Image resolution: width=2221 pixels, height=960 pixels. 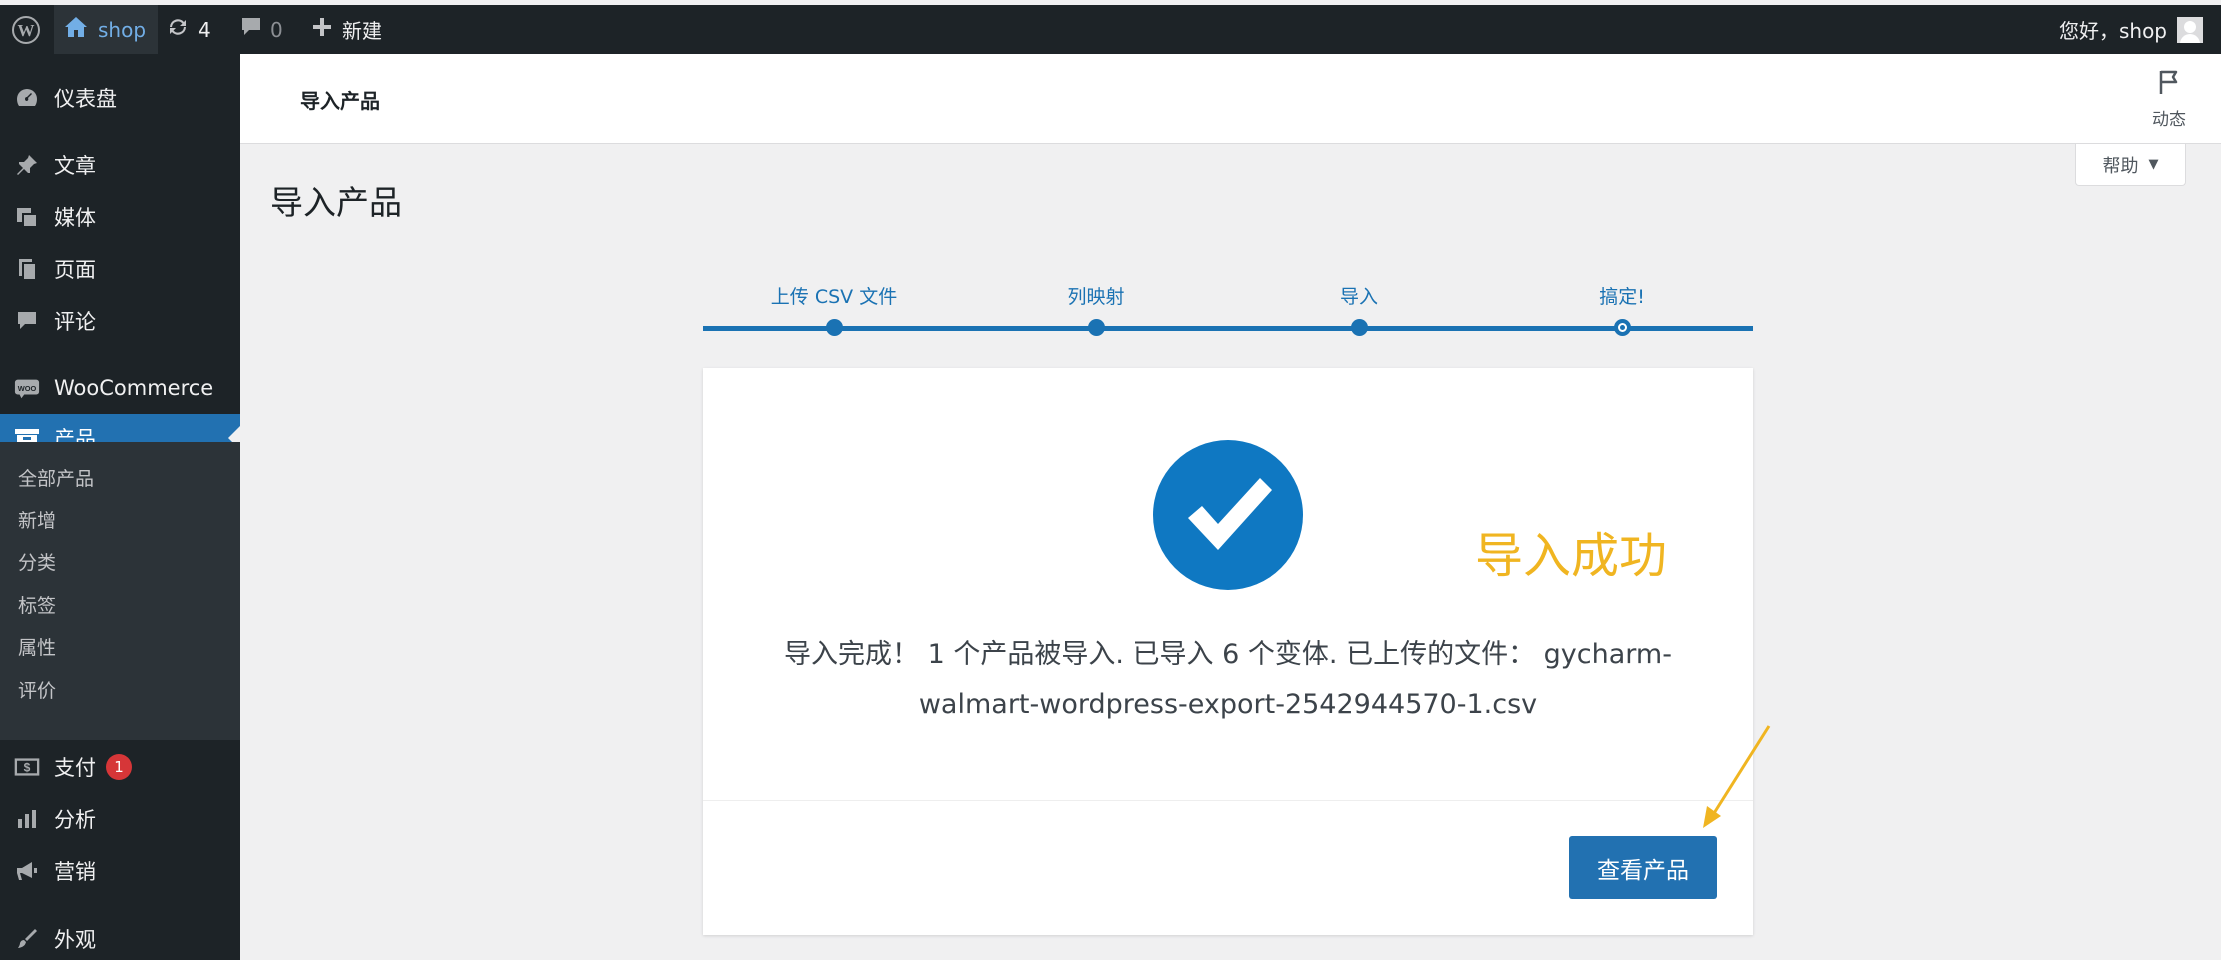 I want to click on new-label: 新建, so click(x=362, y=31).